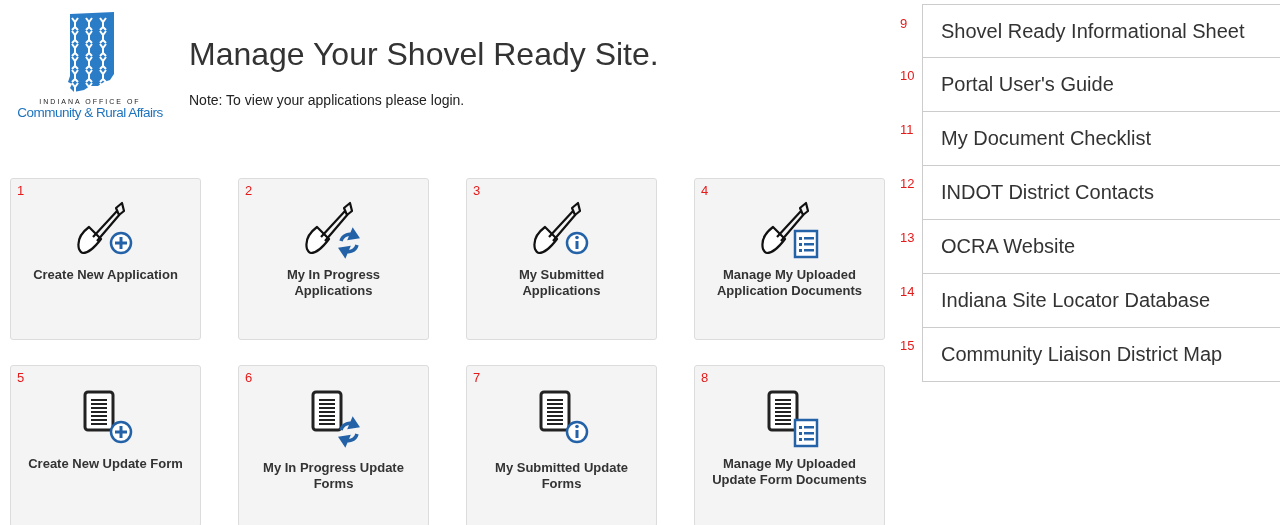  What do you see at coordinates (333, 445) in the screenshot?
I see `action-tile: 6 My In Progress Update Forms` at bounding box center [333, 445].